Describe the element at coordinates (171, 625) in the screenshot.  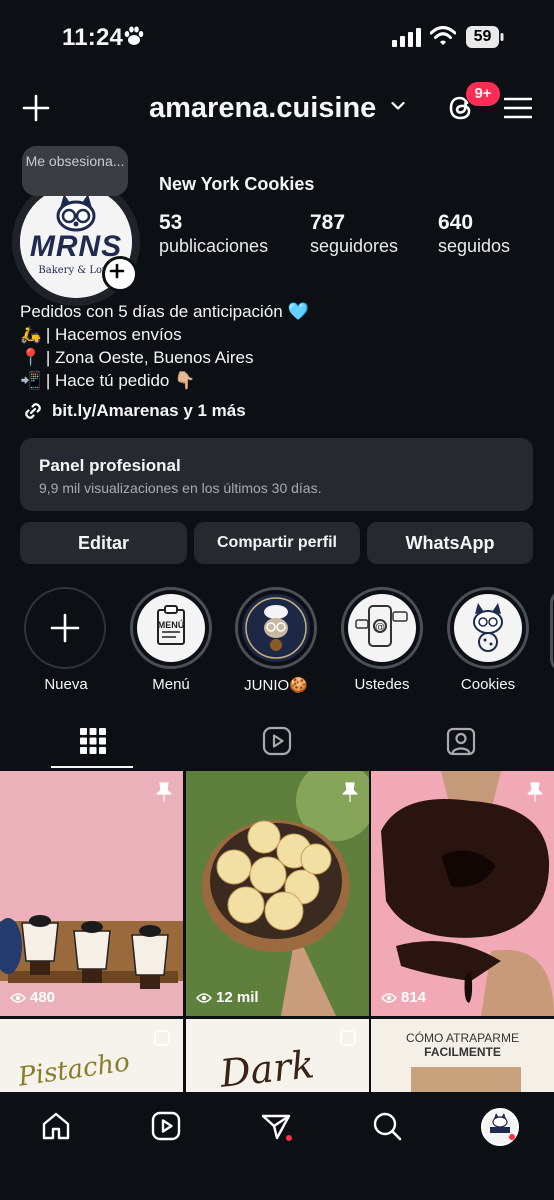
I see `menu-clipboard-text: MENÚ` at that location.